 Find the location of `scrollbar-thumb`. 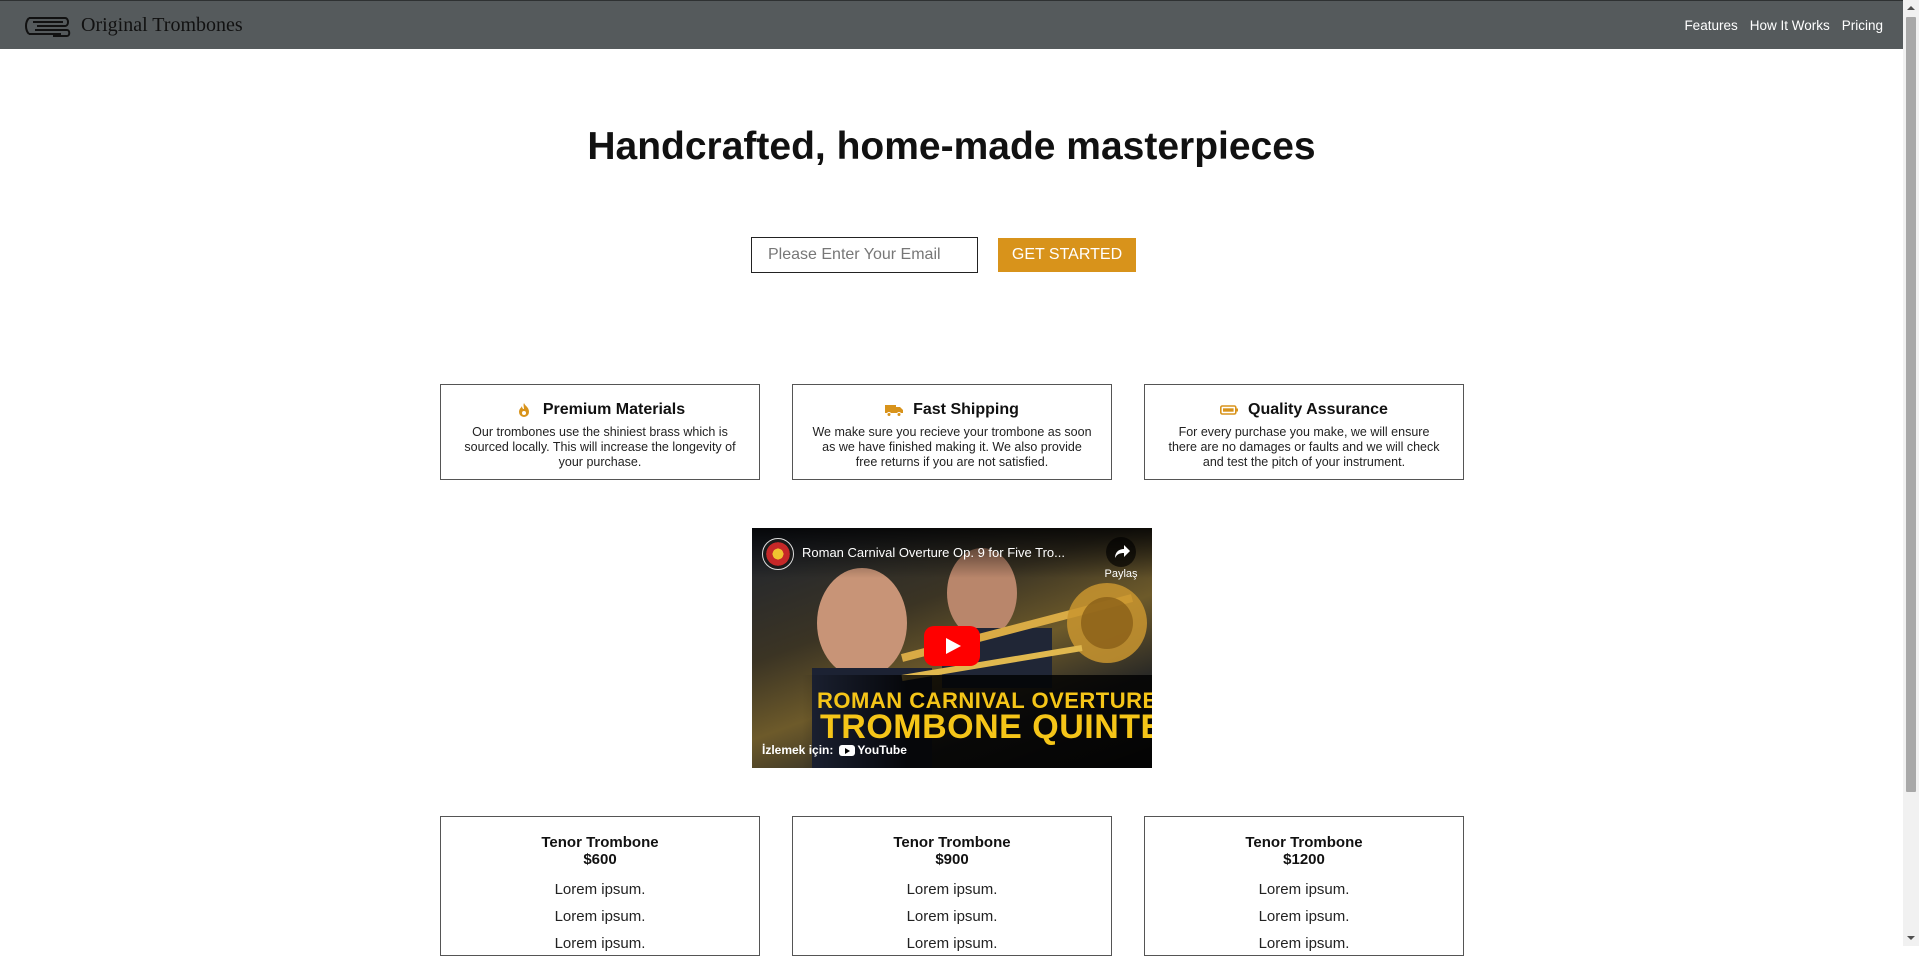

scrollbar-thumb is located at coordinates (1911, 404).